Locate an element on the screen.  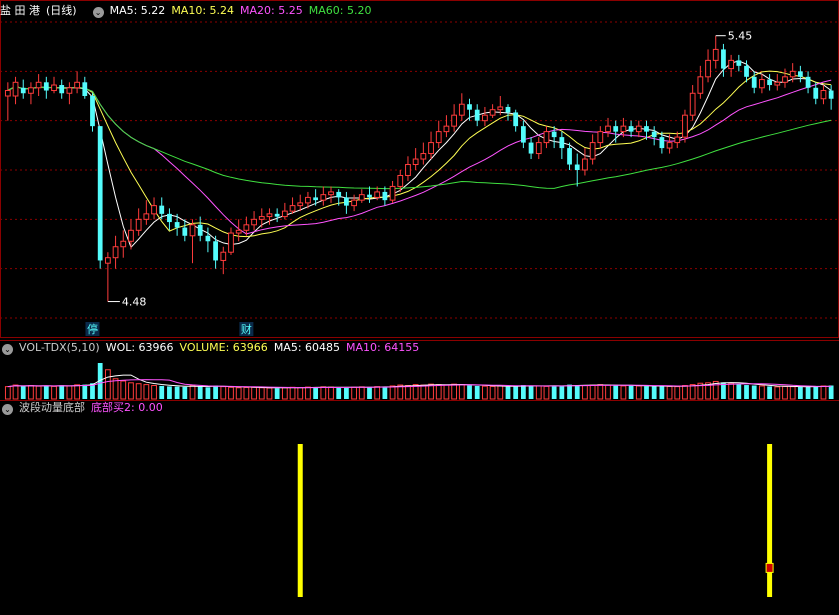
indicator-legend: ⌄ 波段动量底部 底部买2: 0.00 is located at coordinates (84, 408).